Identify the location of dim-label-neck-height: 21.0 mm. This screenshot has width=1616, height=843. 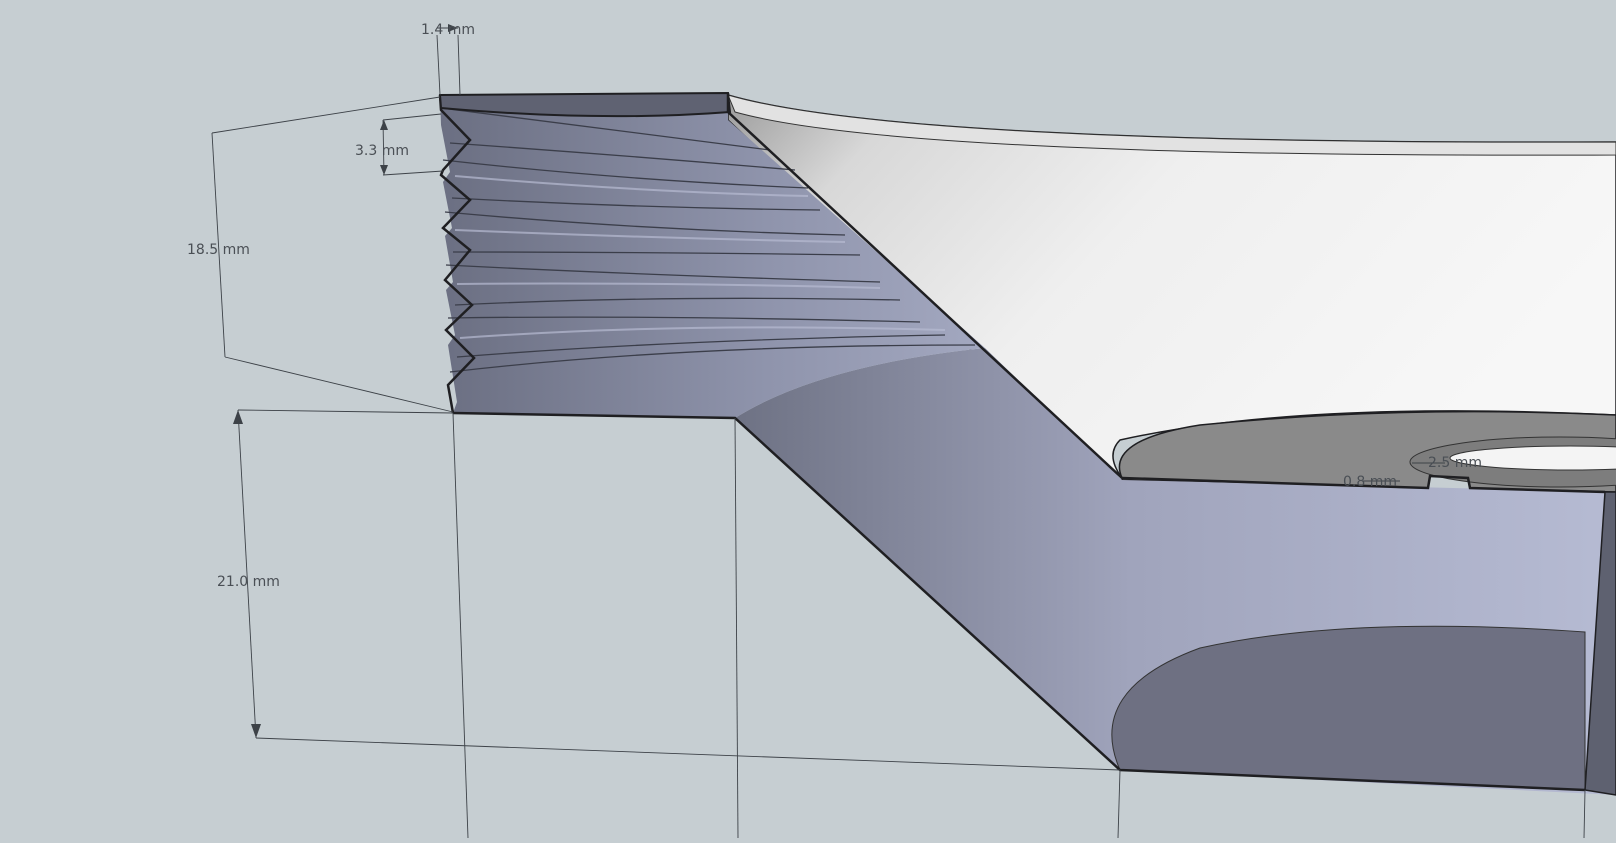
(248, 582).